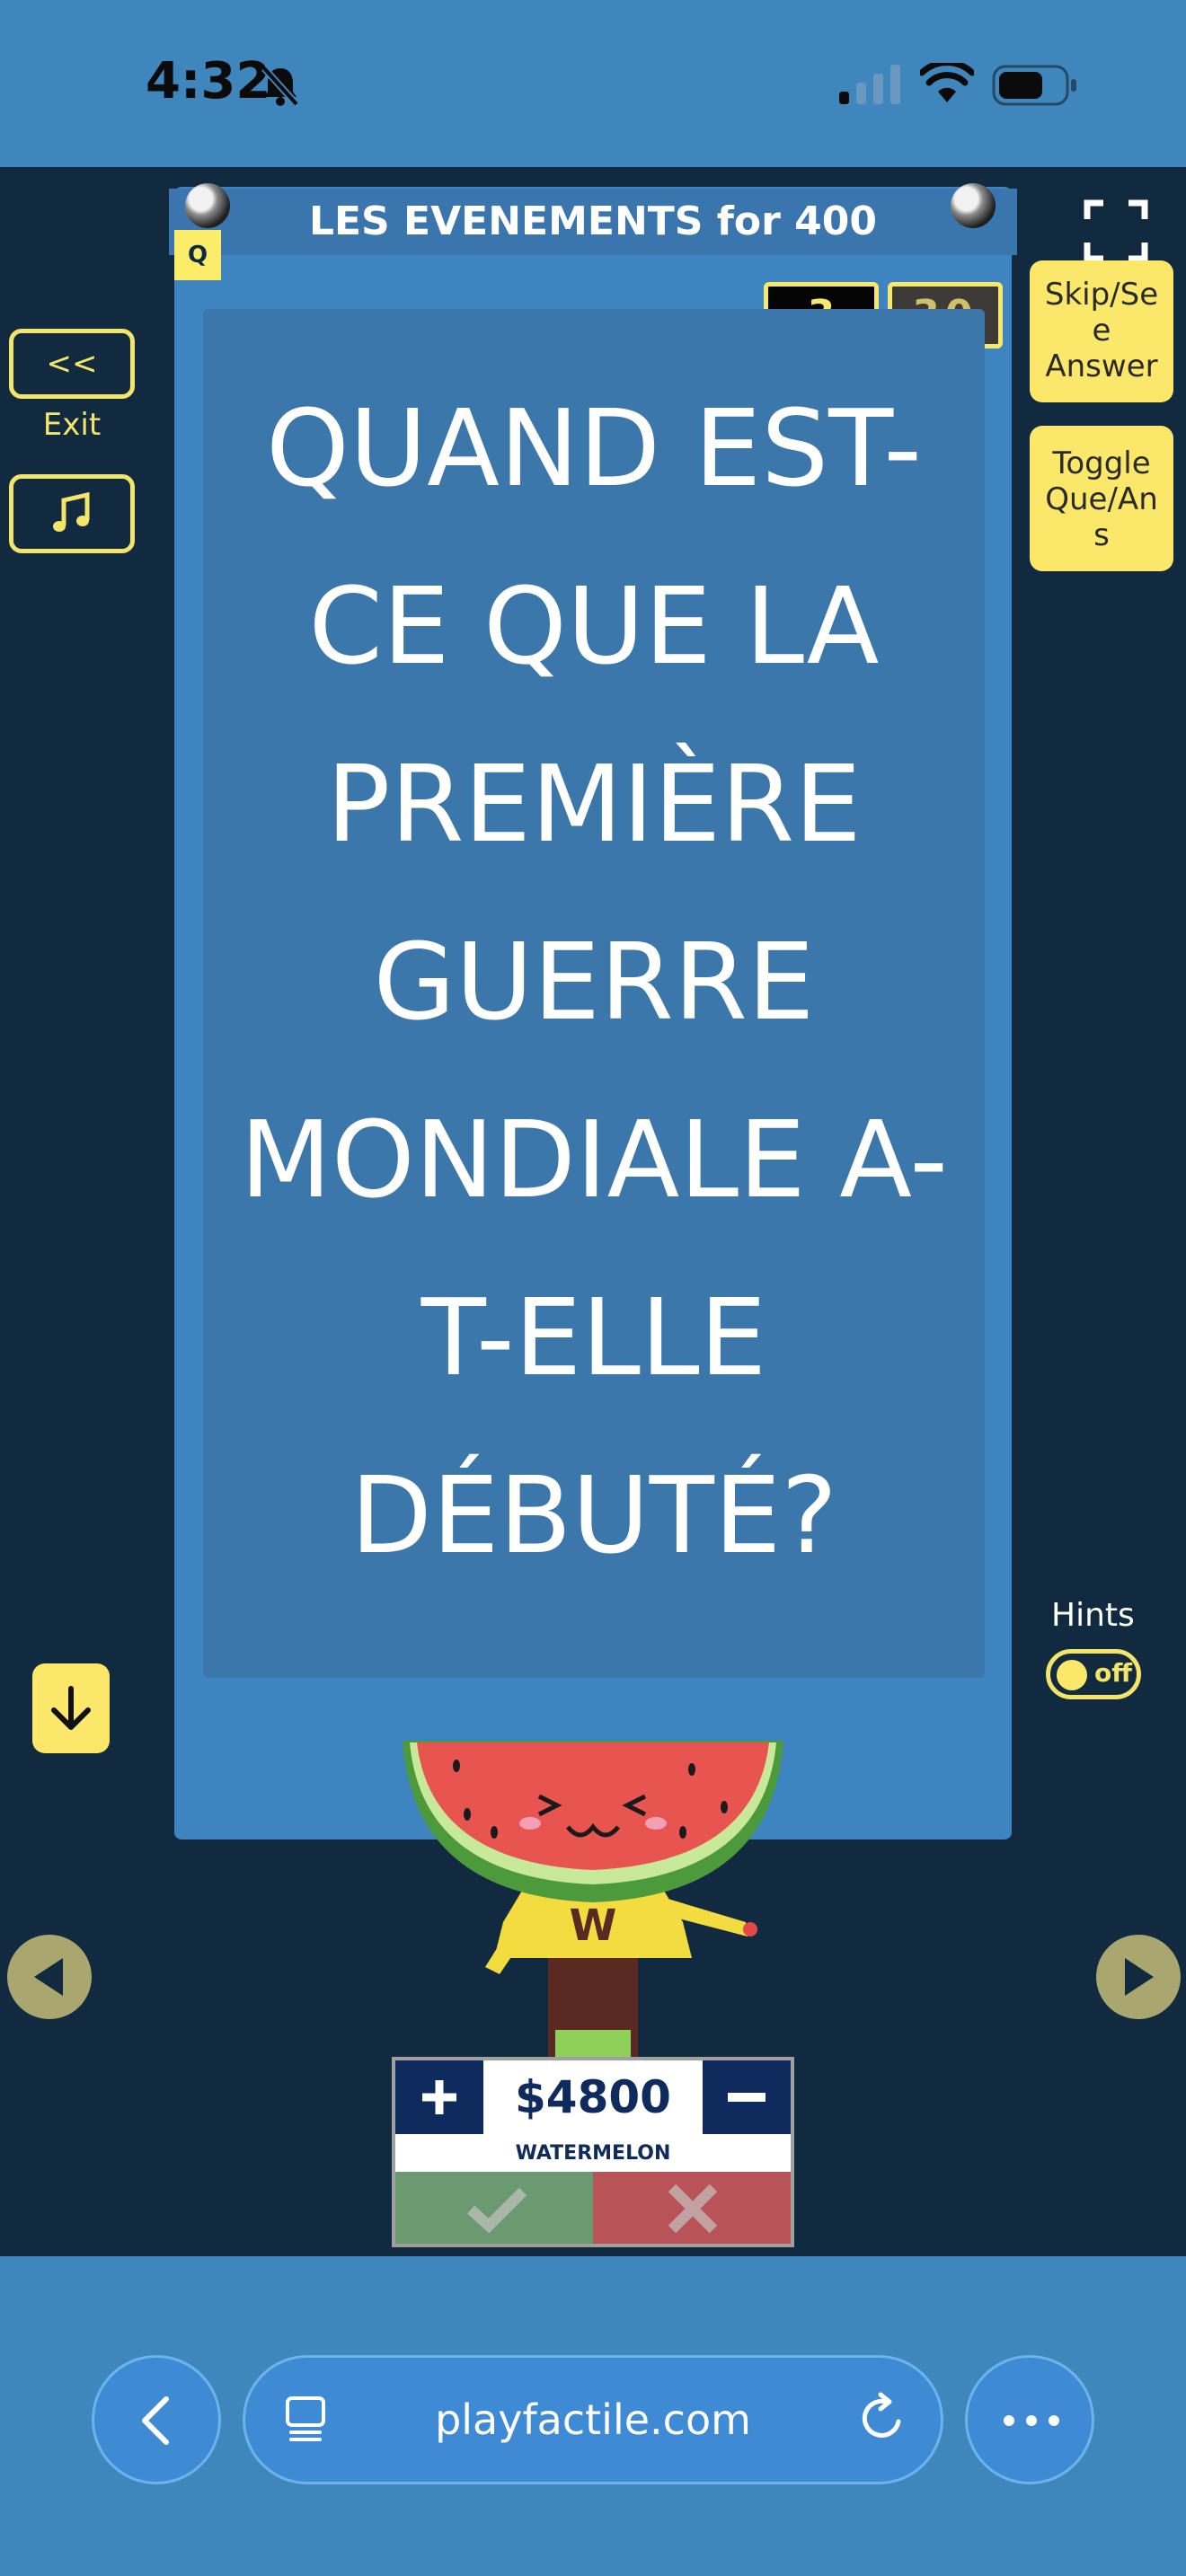 This screenshot has width=1186, height=2576. I want to click on x-icon, so click(693, 2208).